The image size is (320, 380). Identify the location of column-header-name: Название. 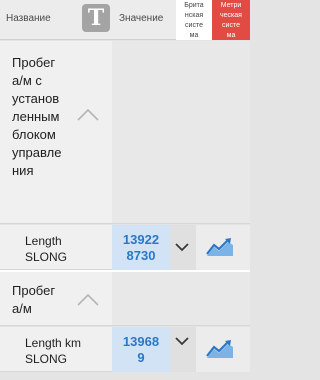
(28, 18).